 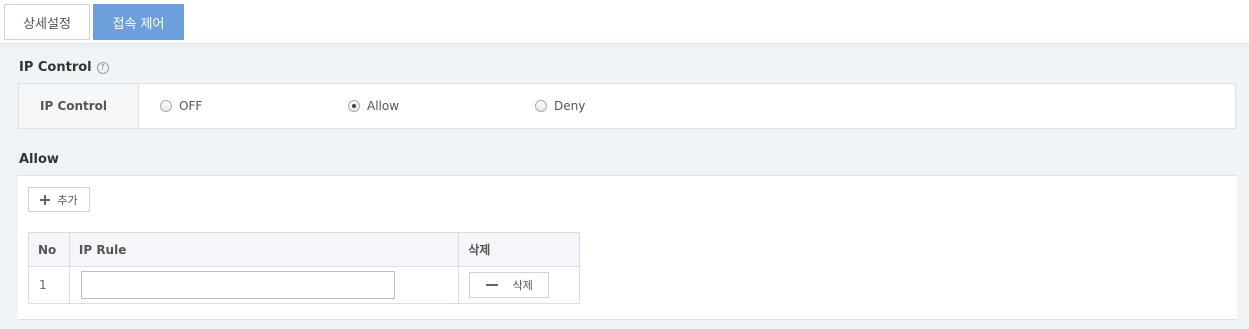 What do you see at coordinates (627, 106) in the screenshot?
I see `ip-control-row: IP Control OFF Allow Deny` at bounding box center [627, 106].